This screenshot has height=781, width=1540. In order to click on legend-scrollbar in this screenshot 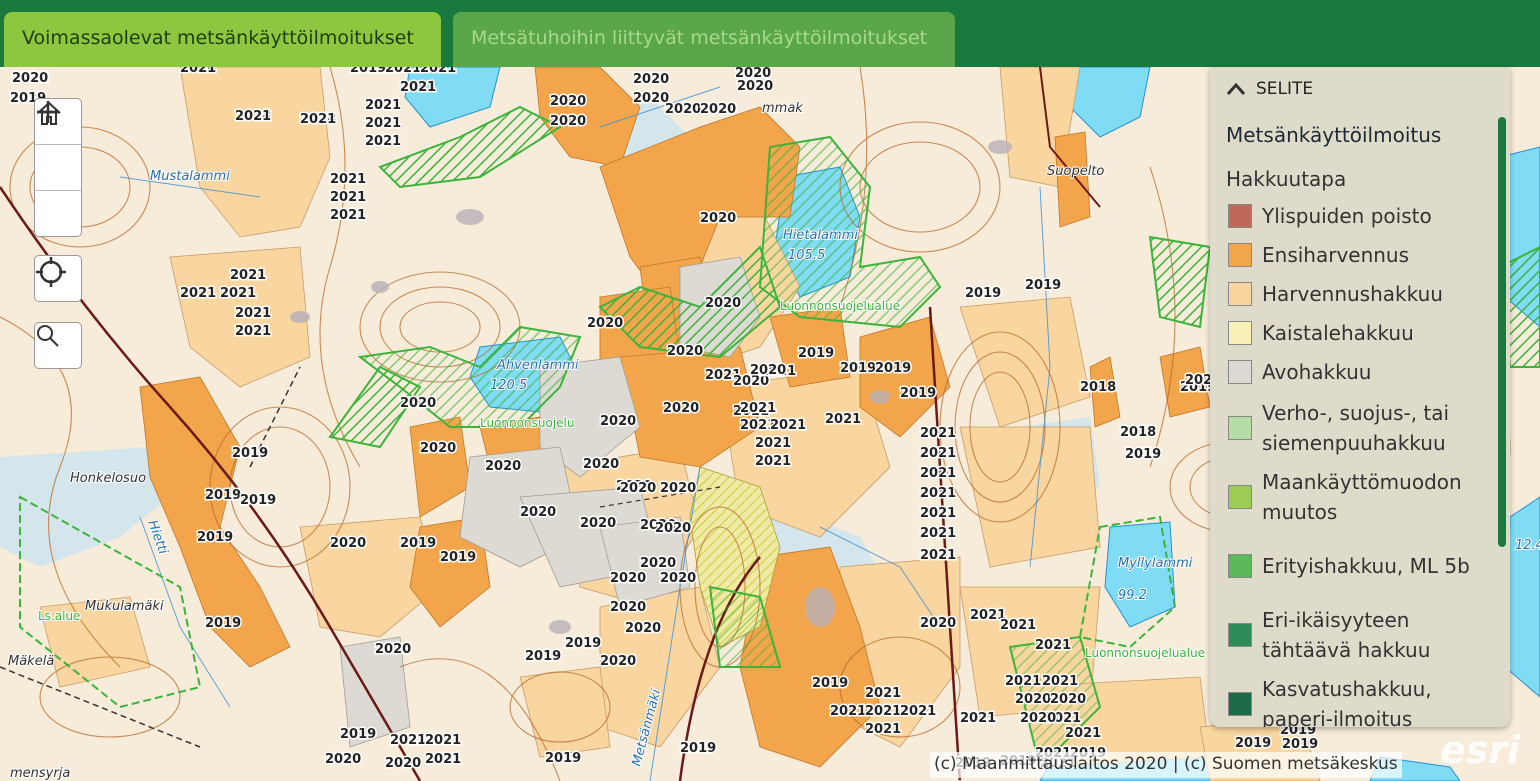, I will do `click(1502, 332)`.